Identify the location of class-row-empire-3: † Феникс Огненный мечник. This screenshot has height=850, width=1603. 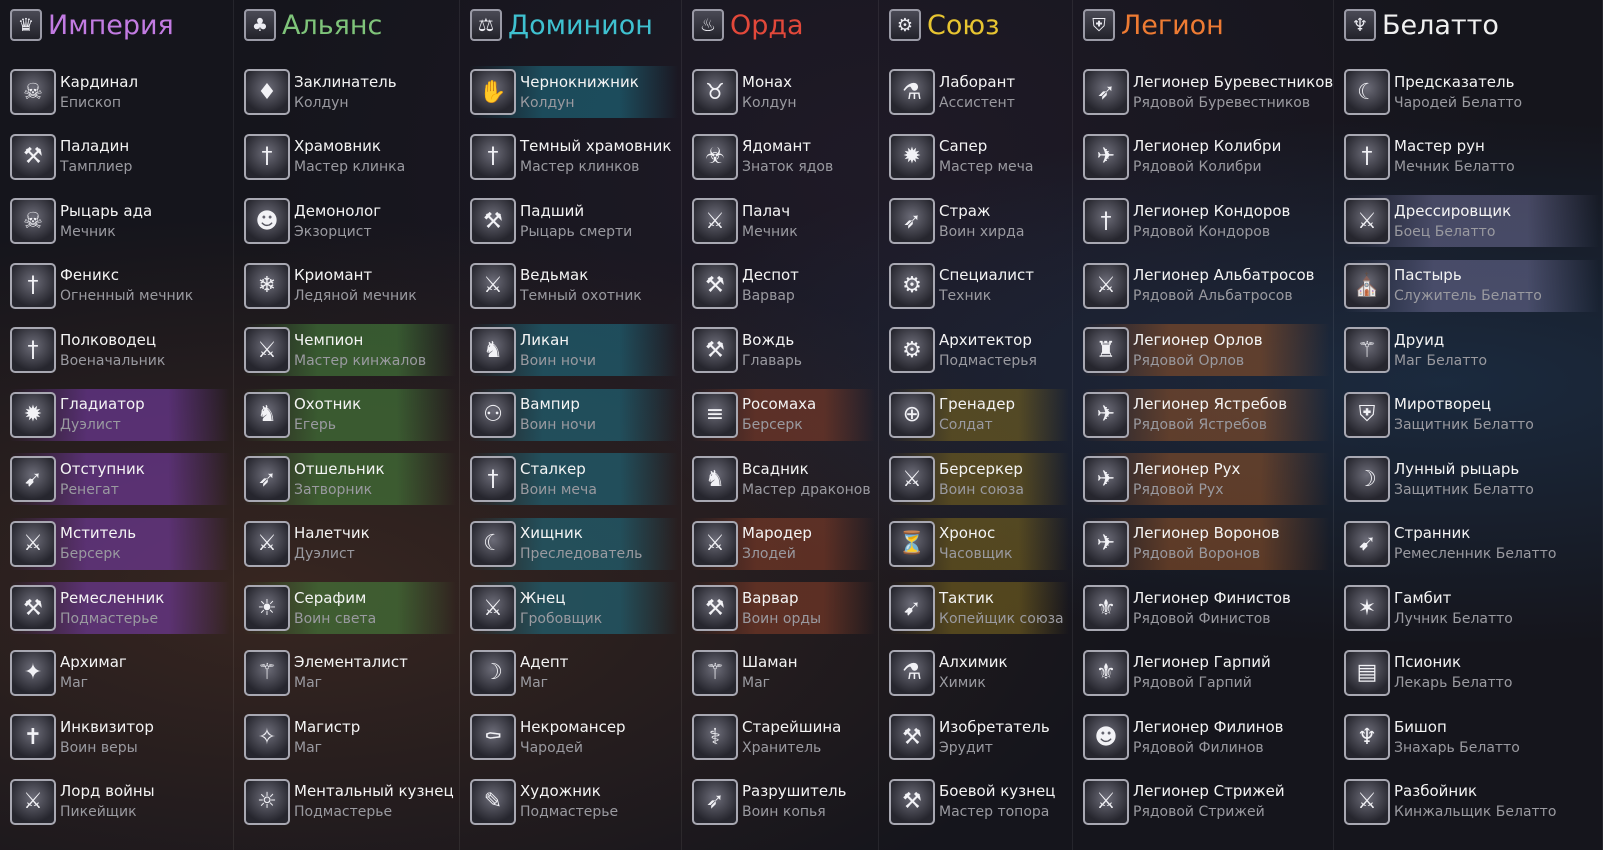
(120, 286).